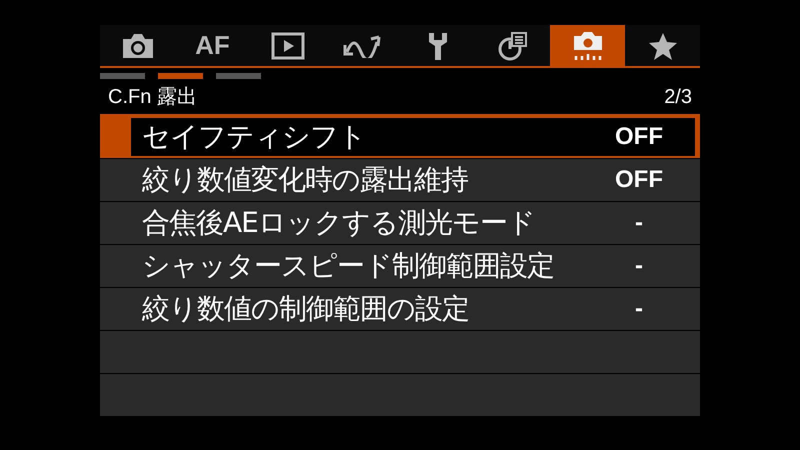  I want to click on section-title: C.Fn 露出, so click(152, 97).